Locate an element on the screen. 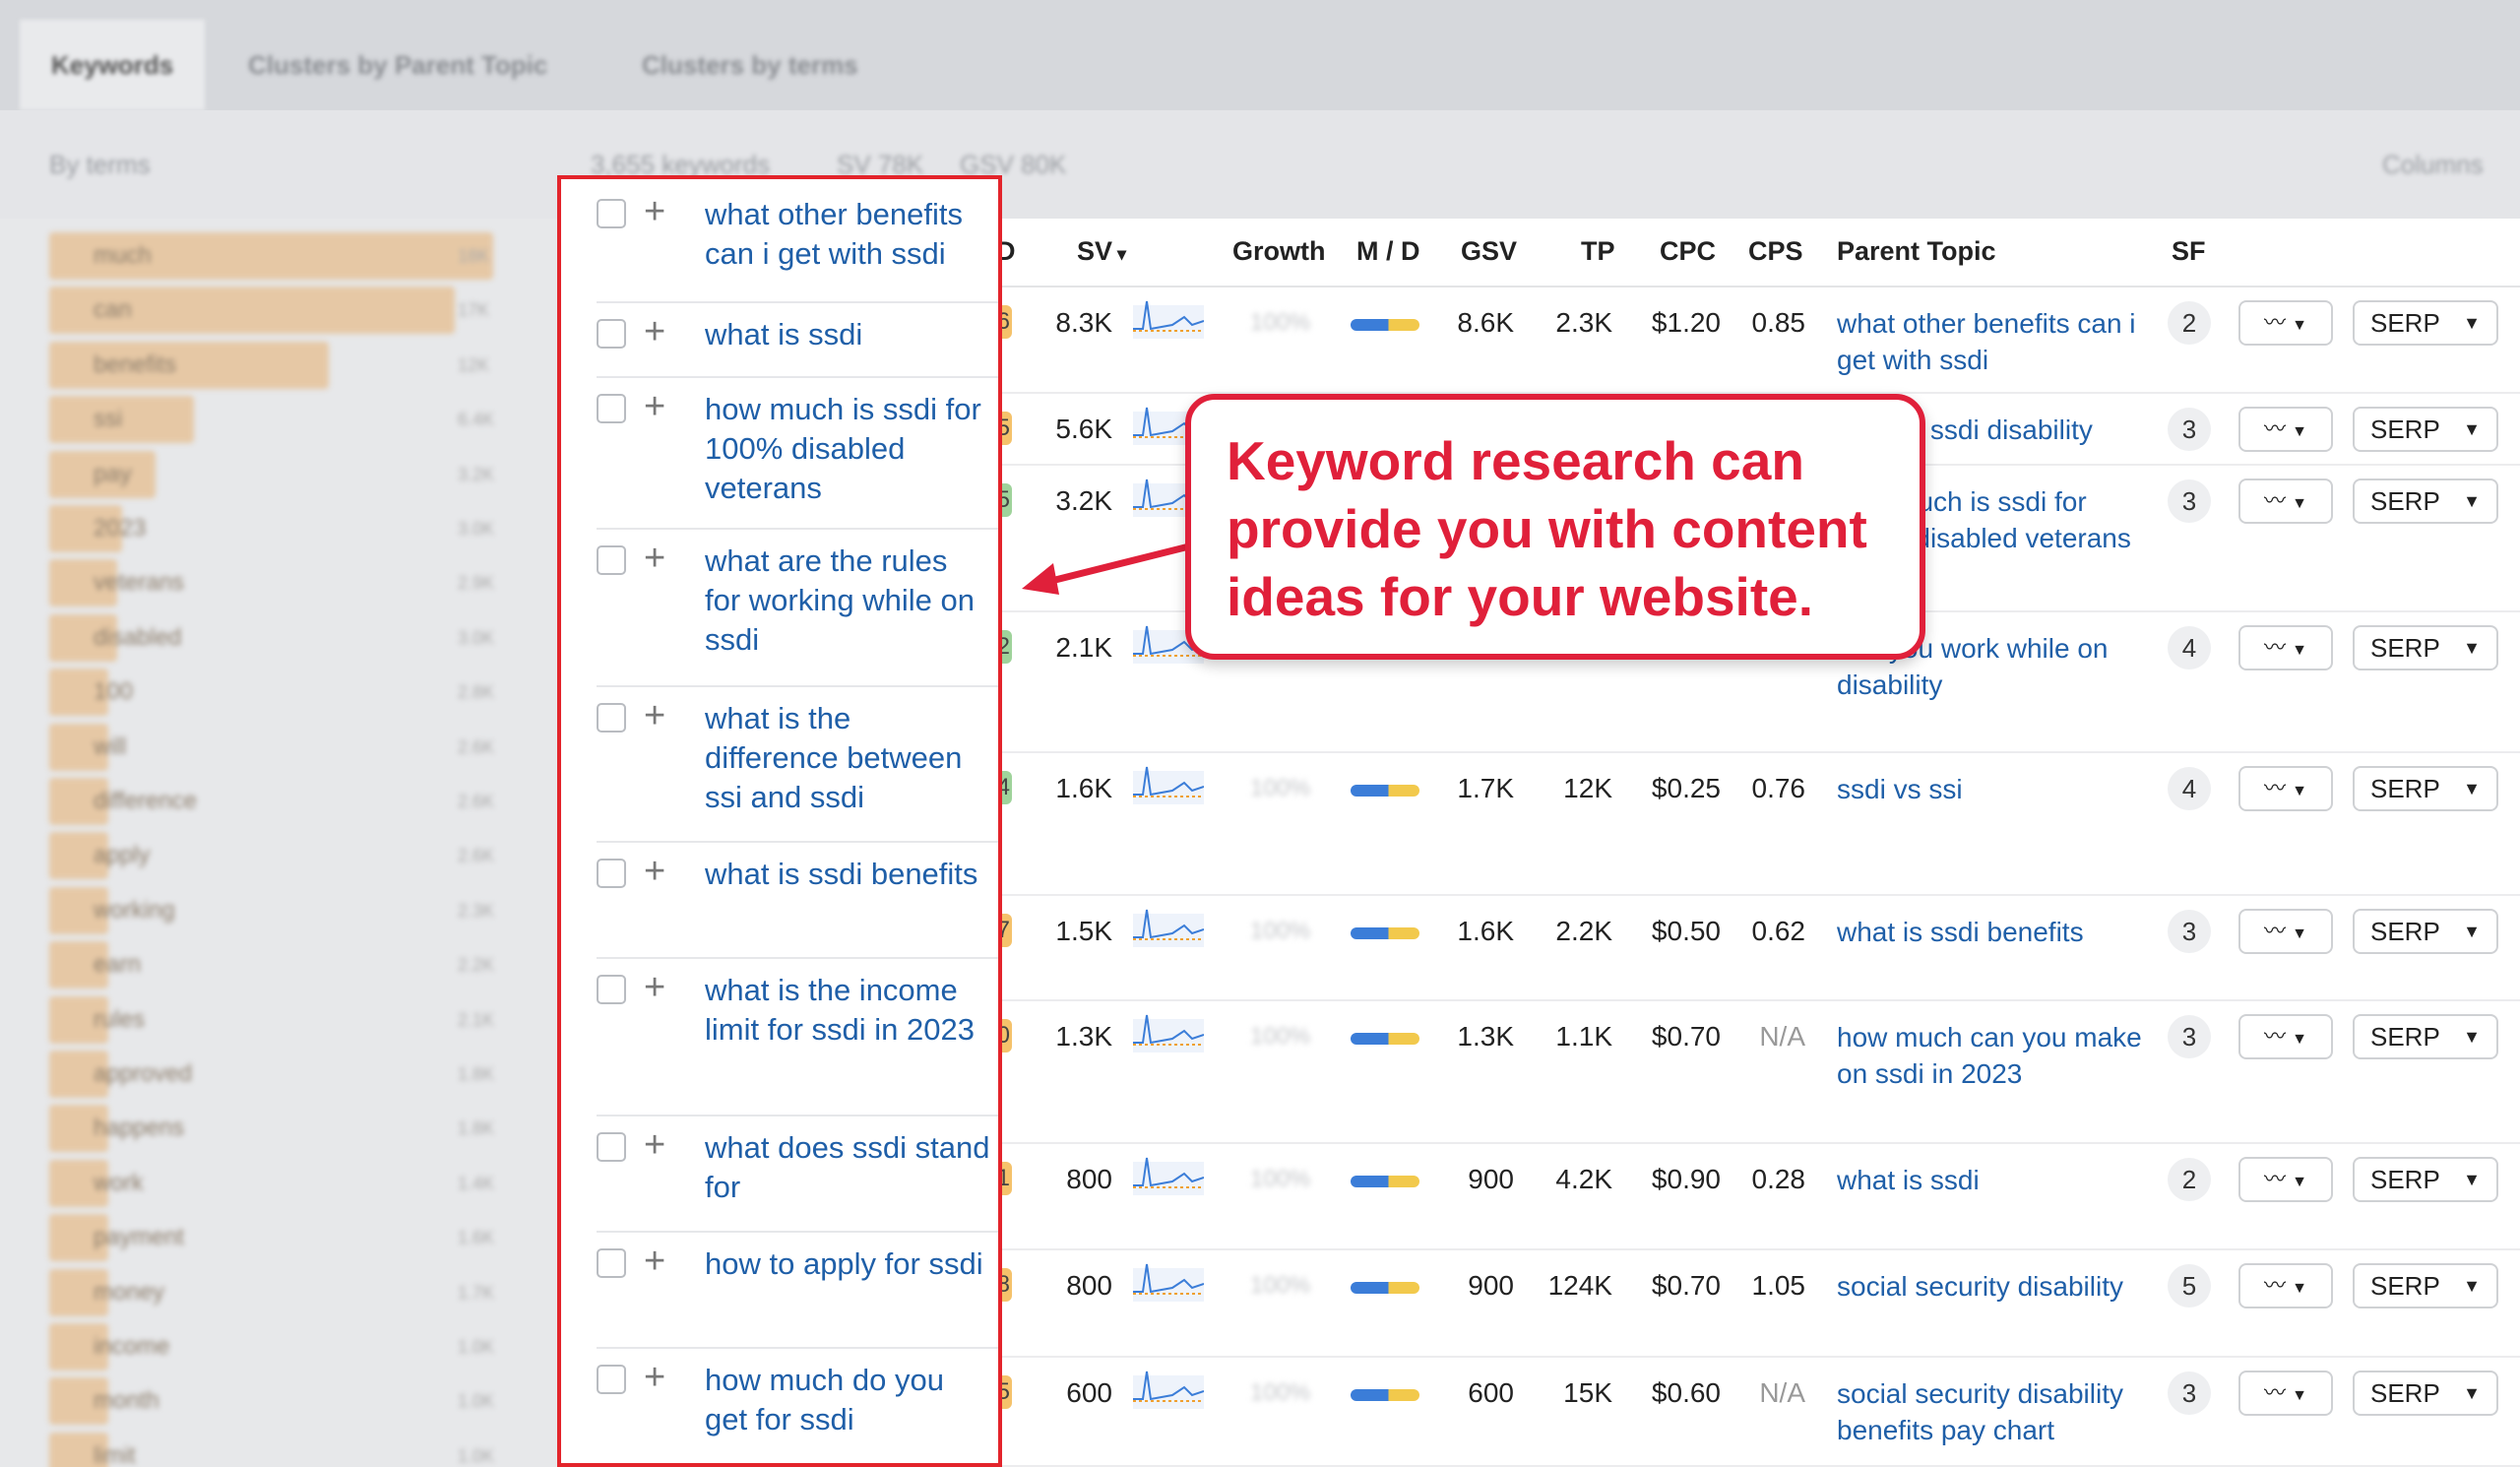 This screenshot has width=2520, height=1467. col-cps: CPS is located at coordinates (1775, 251).